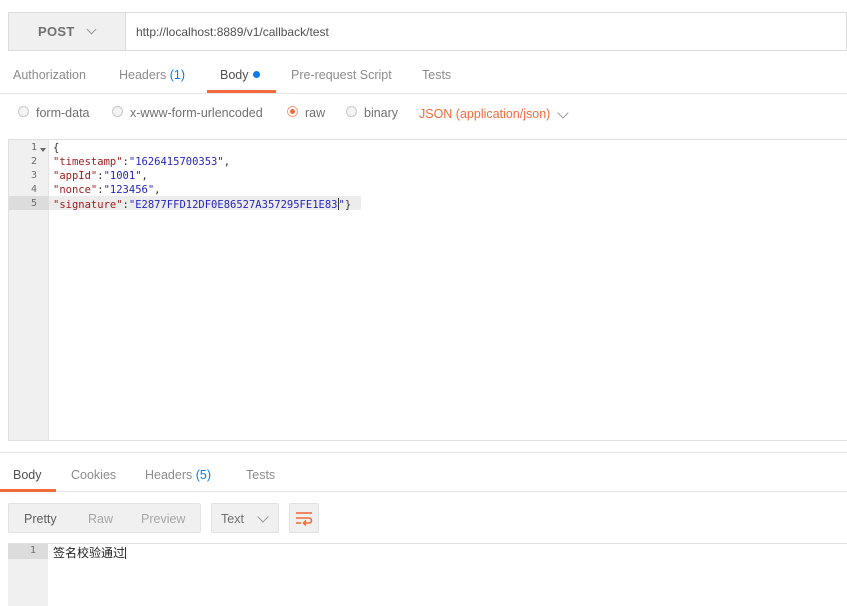 The image size is (847, 606). I want to click on line-number: 4, so click(33, 189).